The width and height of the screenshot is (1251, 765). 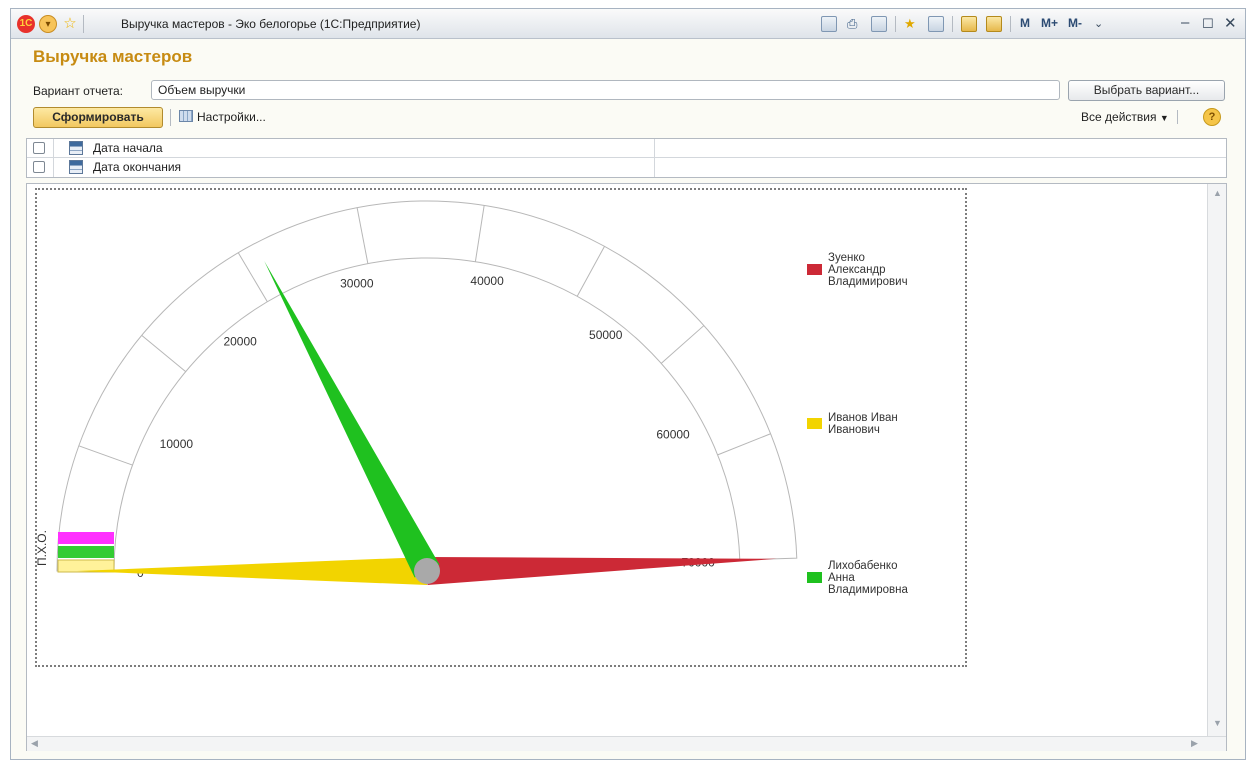 I want to click on param-name: Дата окончания, so click(x=137, y=167).